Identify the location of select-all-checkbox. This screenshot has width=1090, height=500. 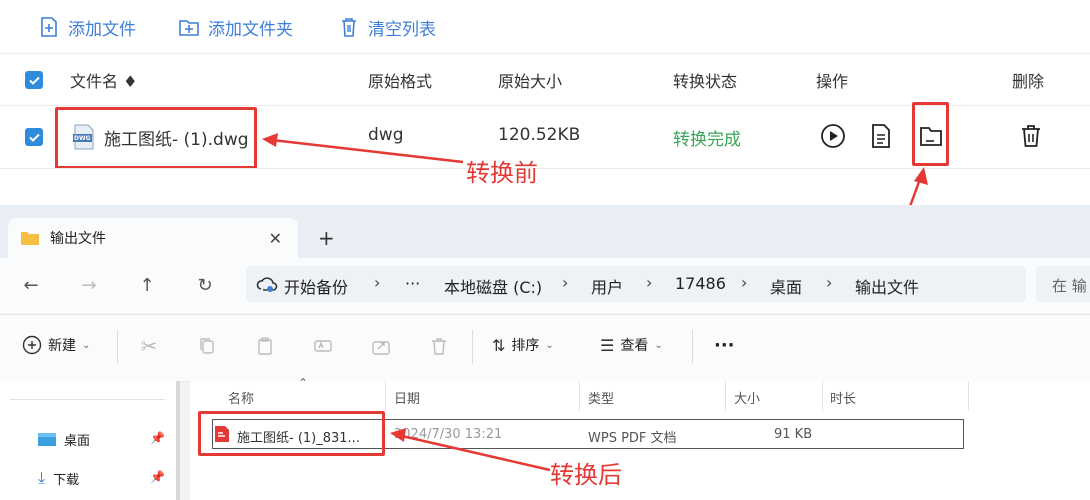
(34, 80).